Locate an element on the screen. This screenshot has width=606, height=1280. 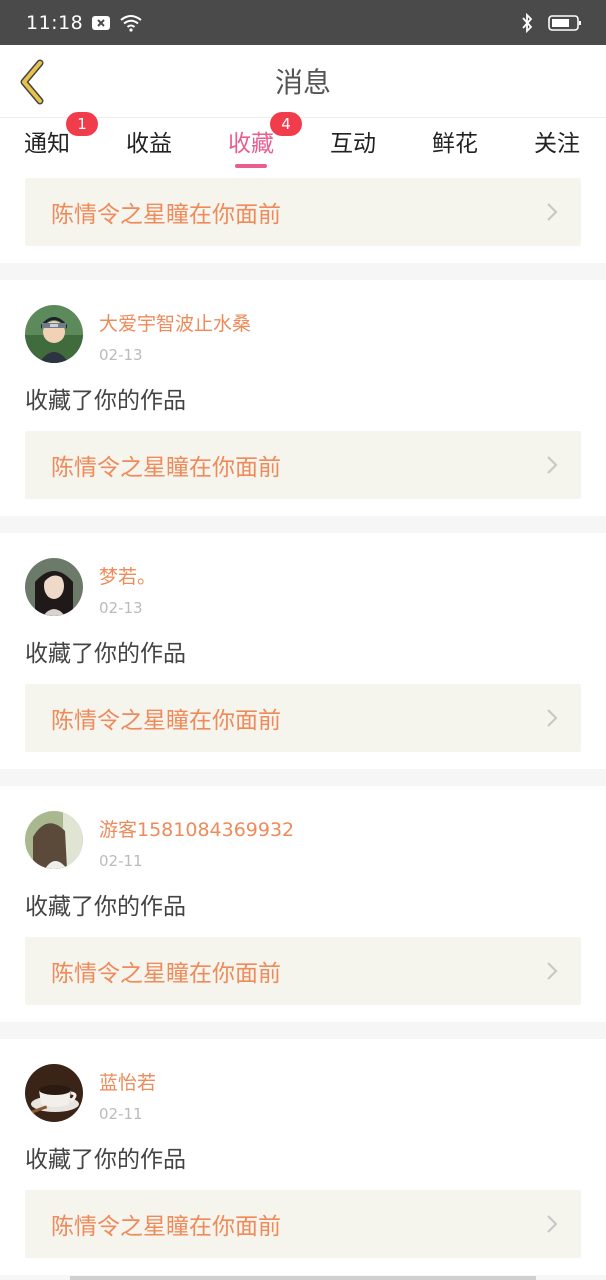
status-time: 11:18 is located at coordinates (55, 22).